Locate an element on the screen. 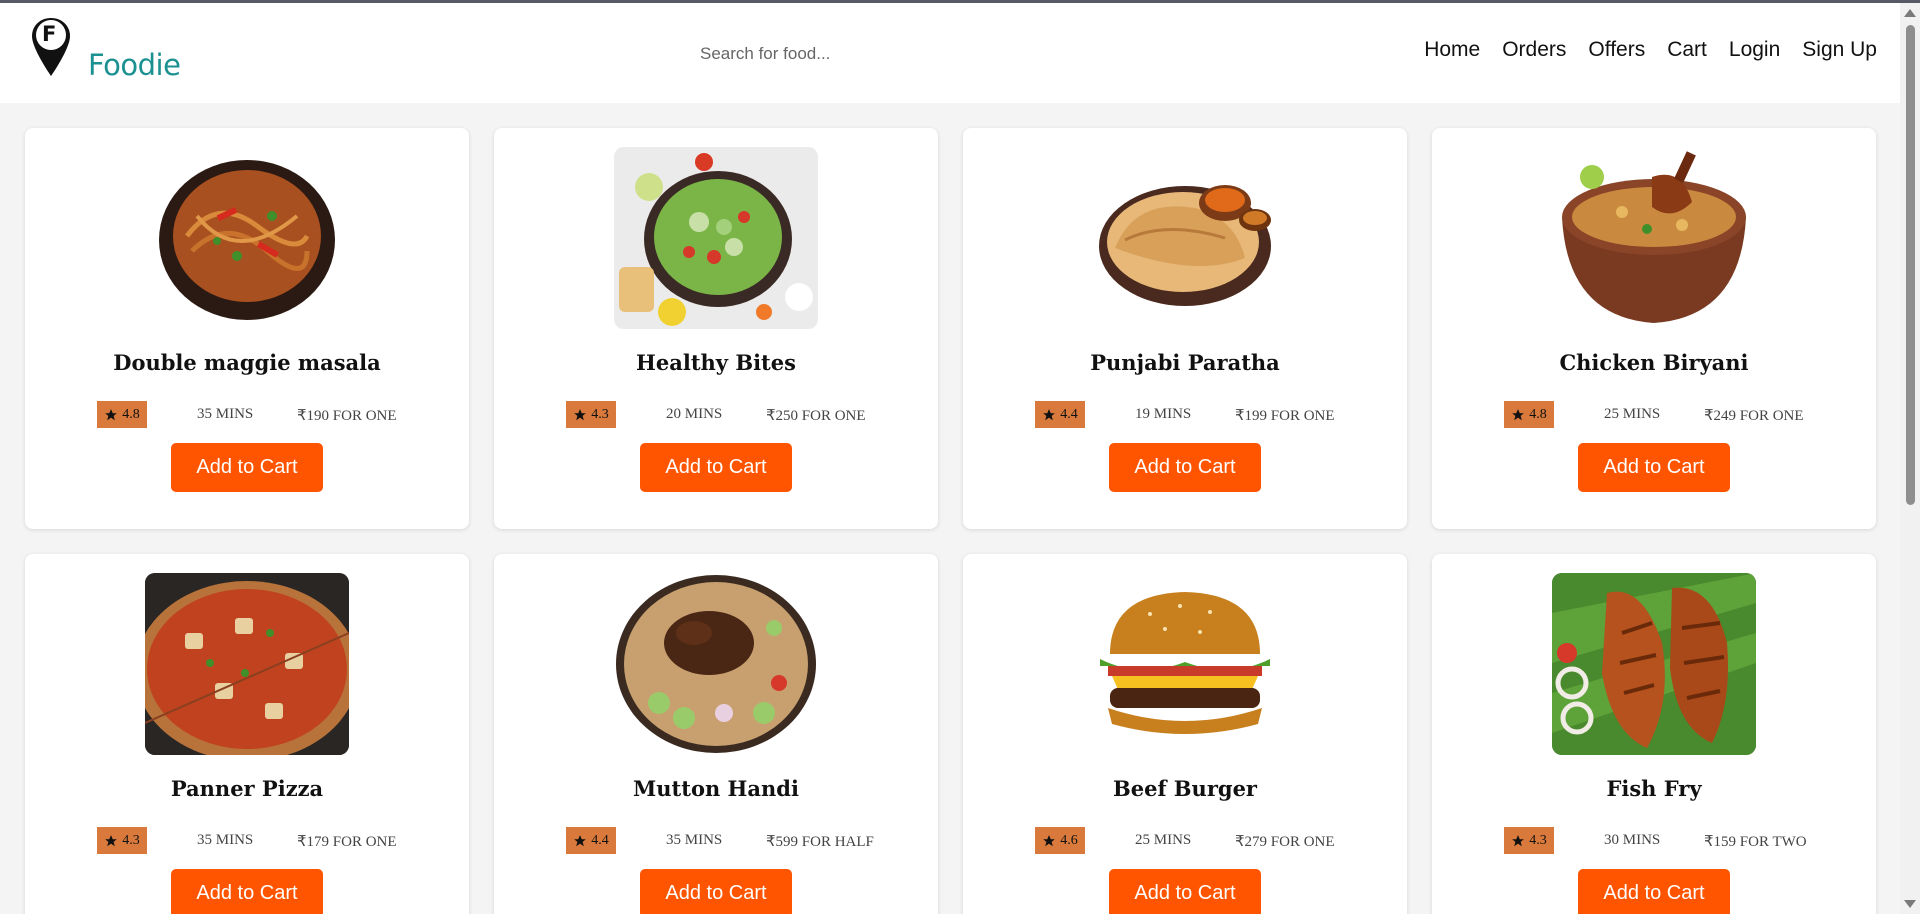 The image size is (1920, 914). scrollbar-thumb is located at coordinates (1910, 265).